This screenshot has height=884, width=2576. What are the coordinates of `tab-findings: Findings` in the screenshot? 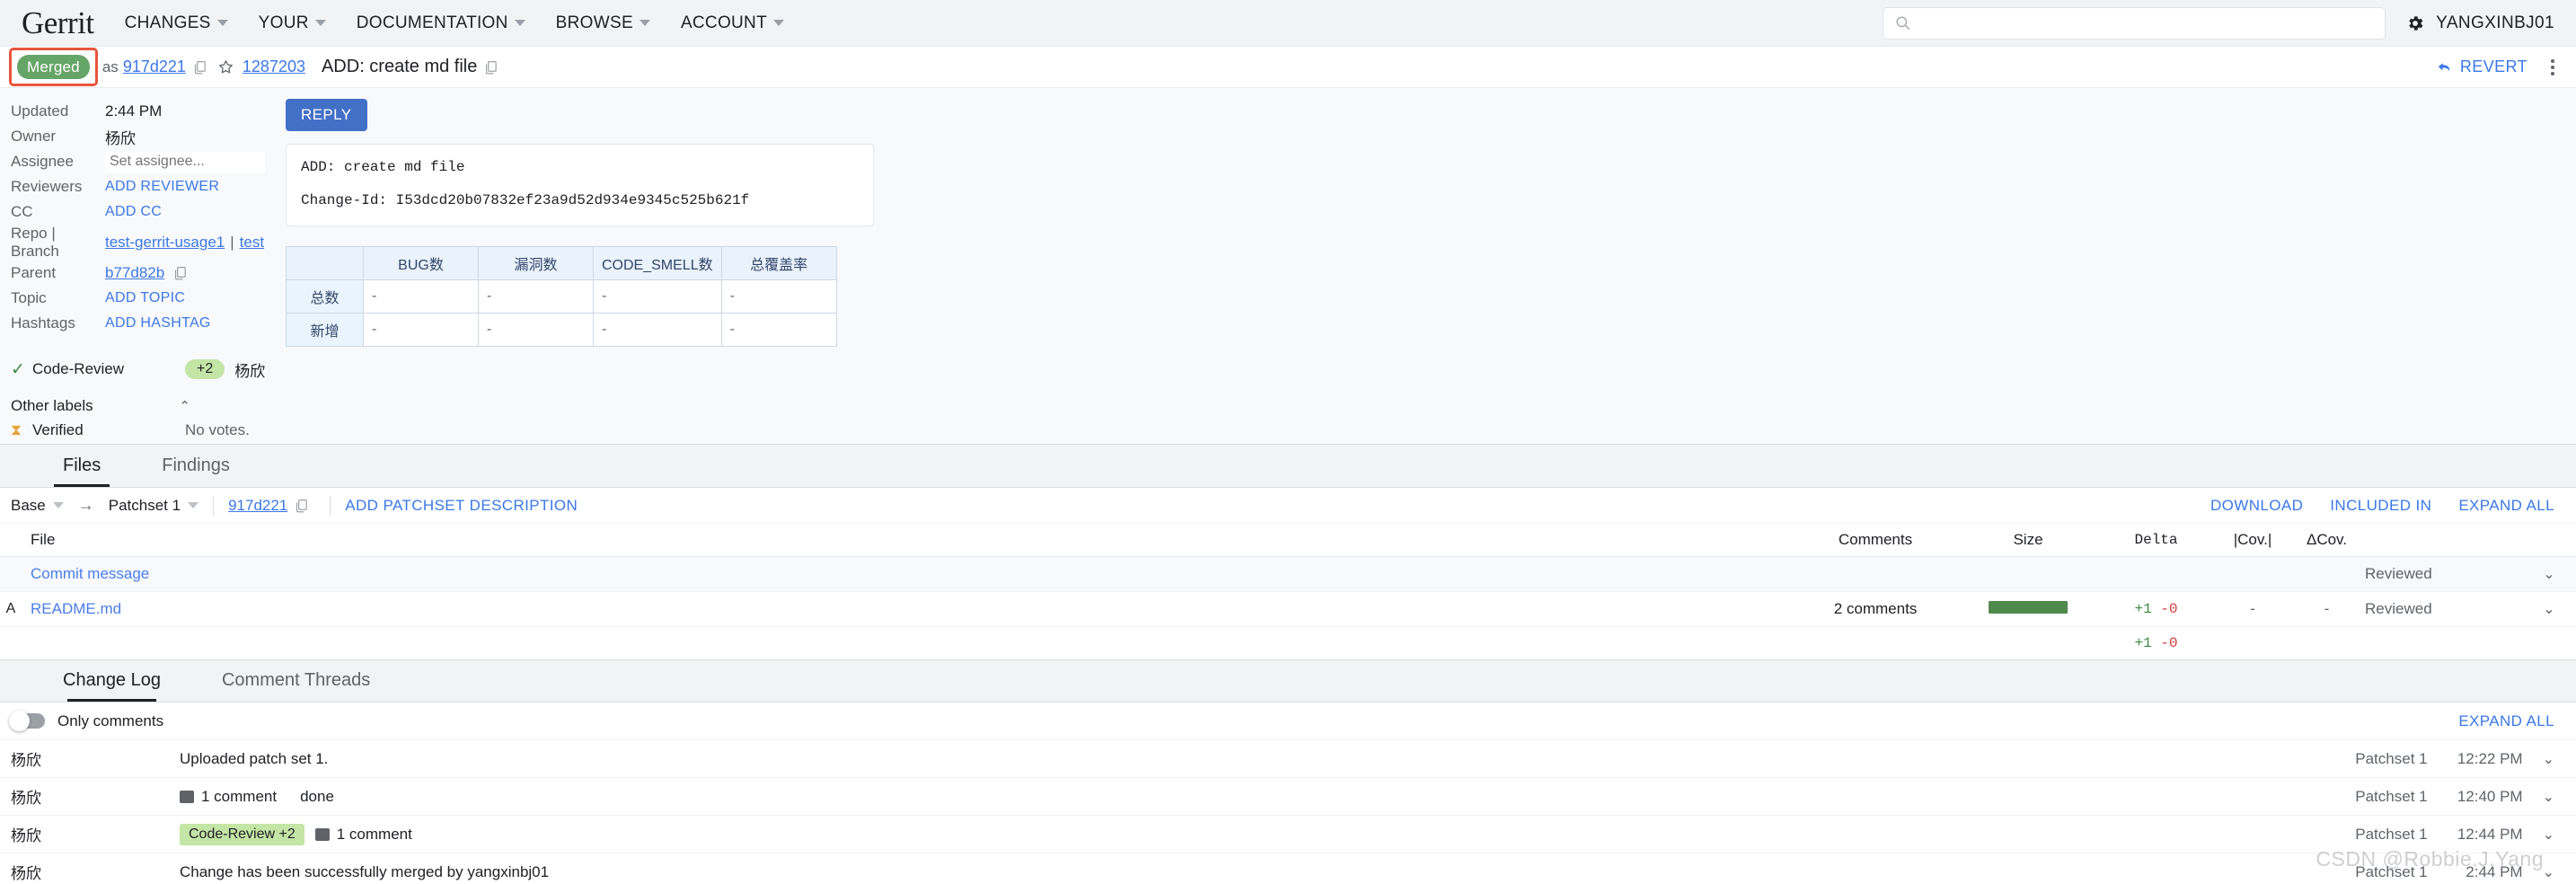 It's located at (195, 471).